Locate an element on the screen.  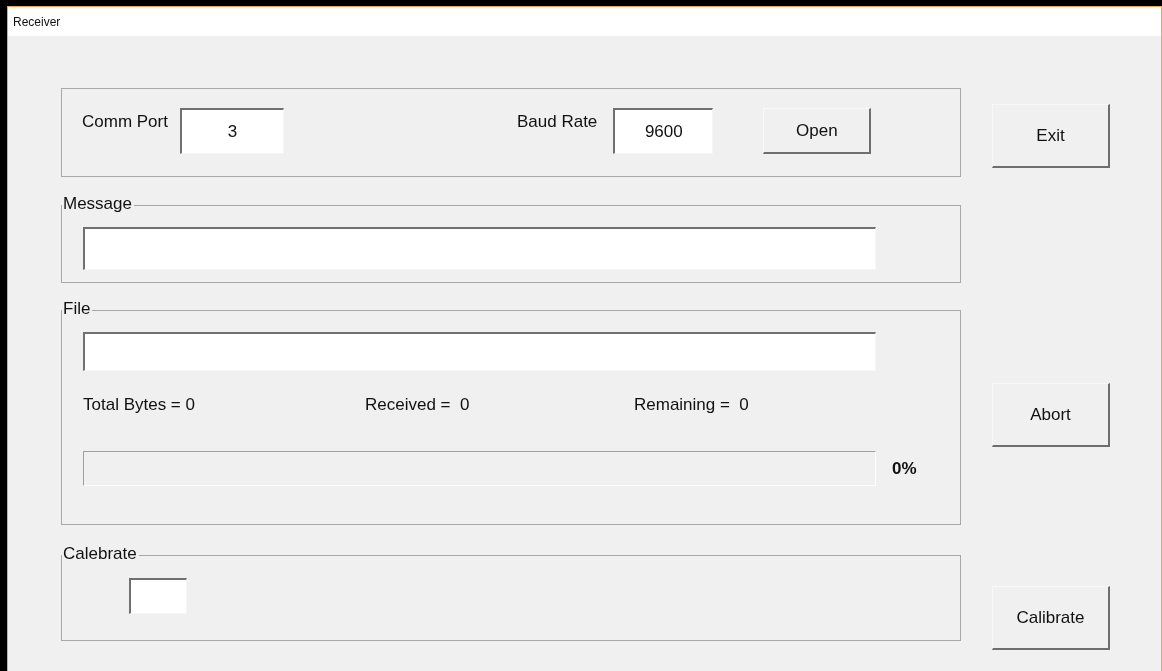
file-field is located at coordinates (479, 351).